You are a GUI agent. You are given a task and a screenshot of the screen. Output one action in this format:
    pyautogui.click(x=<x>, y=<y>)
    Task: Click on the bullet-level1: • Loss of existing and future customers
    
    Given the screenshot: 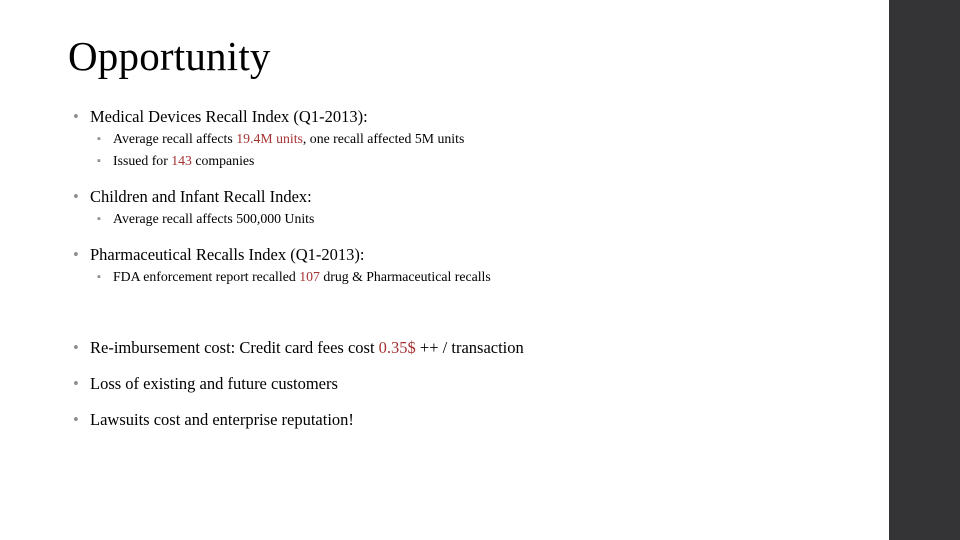 What is the action you would take?
    pyautogui.click(x=468, y=383)
    